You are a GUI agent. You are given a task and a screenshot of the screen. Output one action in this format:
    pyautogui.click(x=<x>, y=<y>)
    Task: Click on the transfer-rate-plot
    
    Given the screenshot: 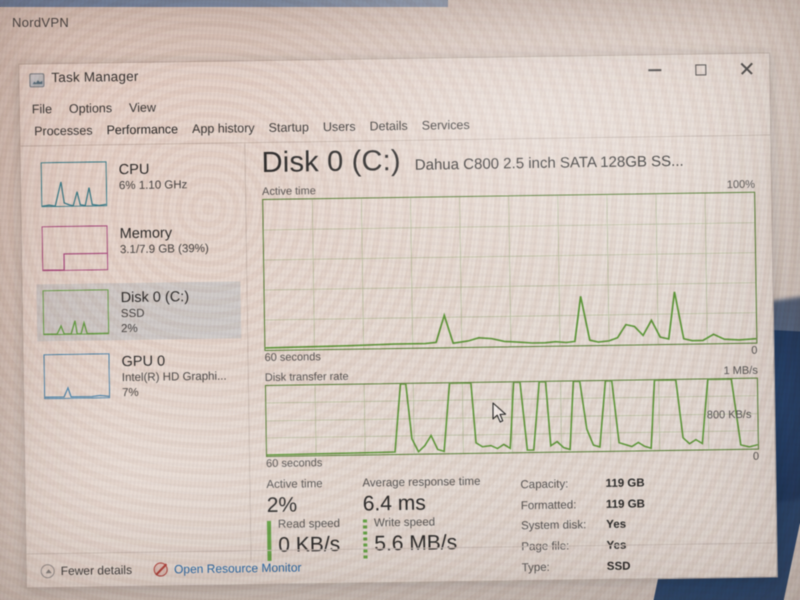 What is the action you would take?
    pyautogui.click(x=512, y=417)
    